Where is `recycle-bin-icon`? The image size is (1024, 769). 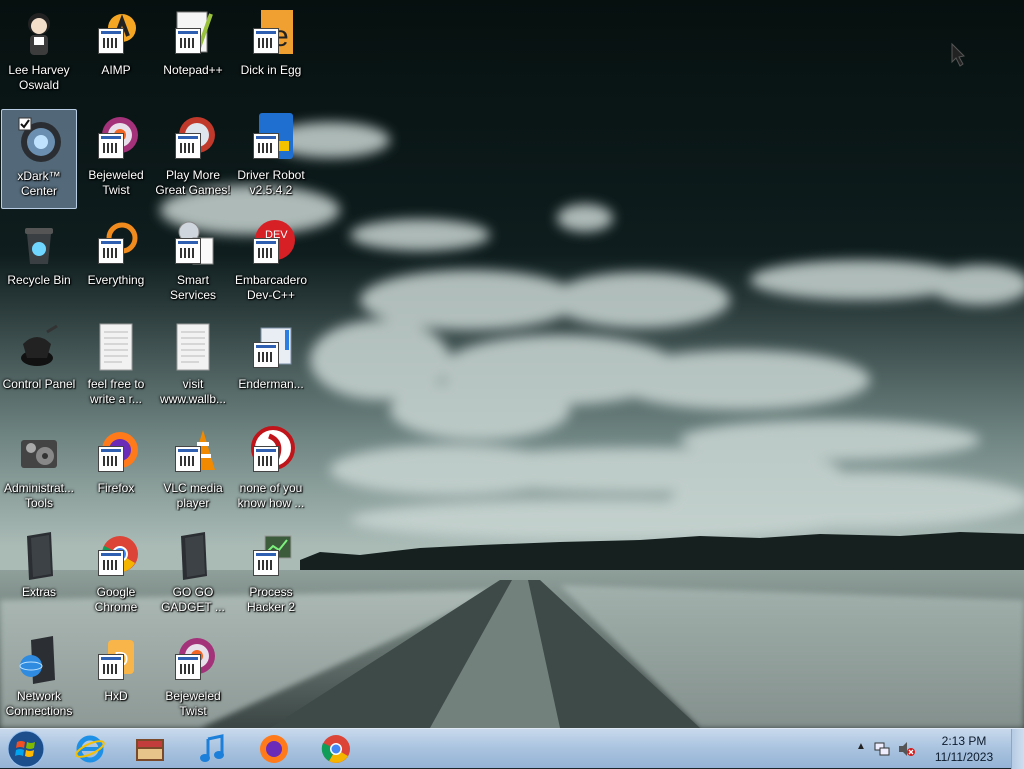
recycle-bin-icon is located at coordinates (39, 244).